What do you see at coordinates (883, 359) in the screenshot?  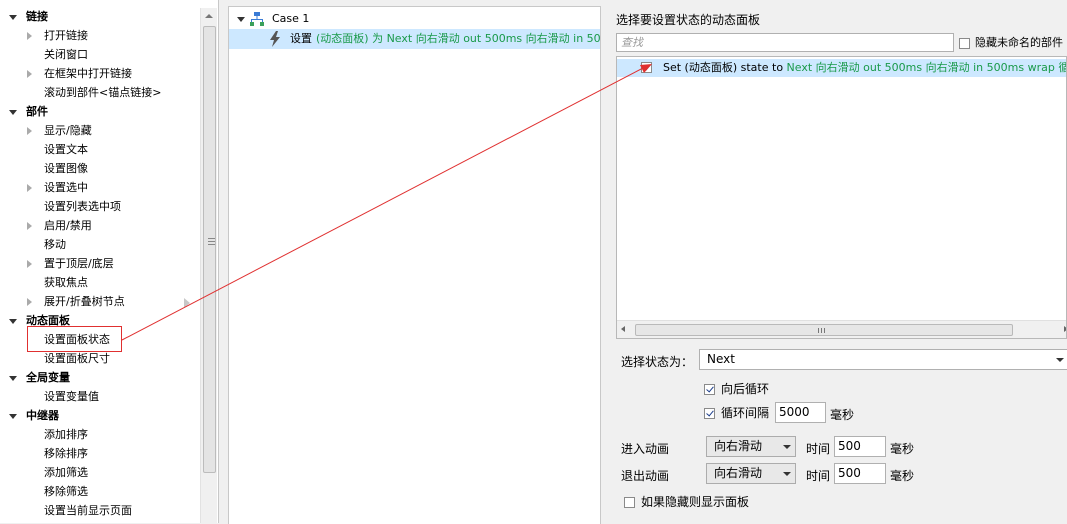 I see `state-select: Next` at bounding box center [883, 359].